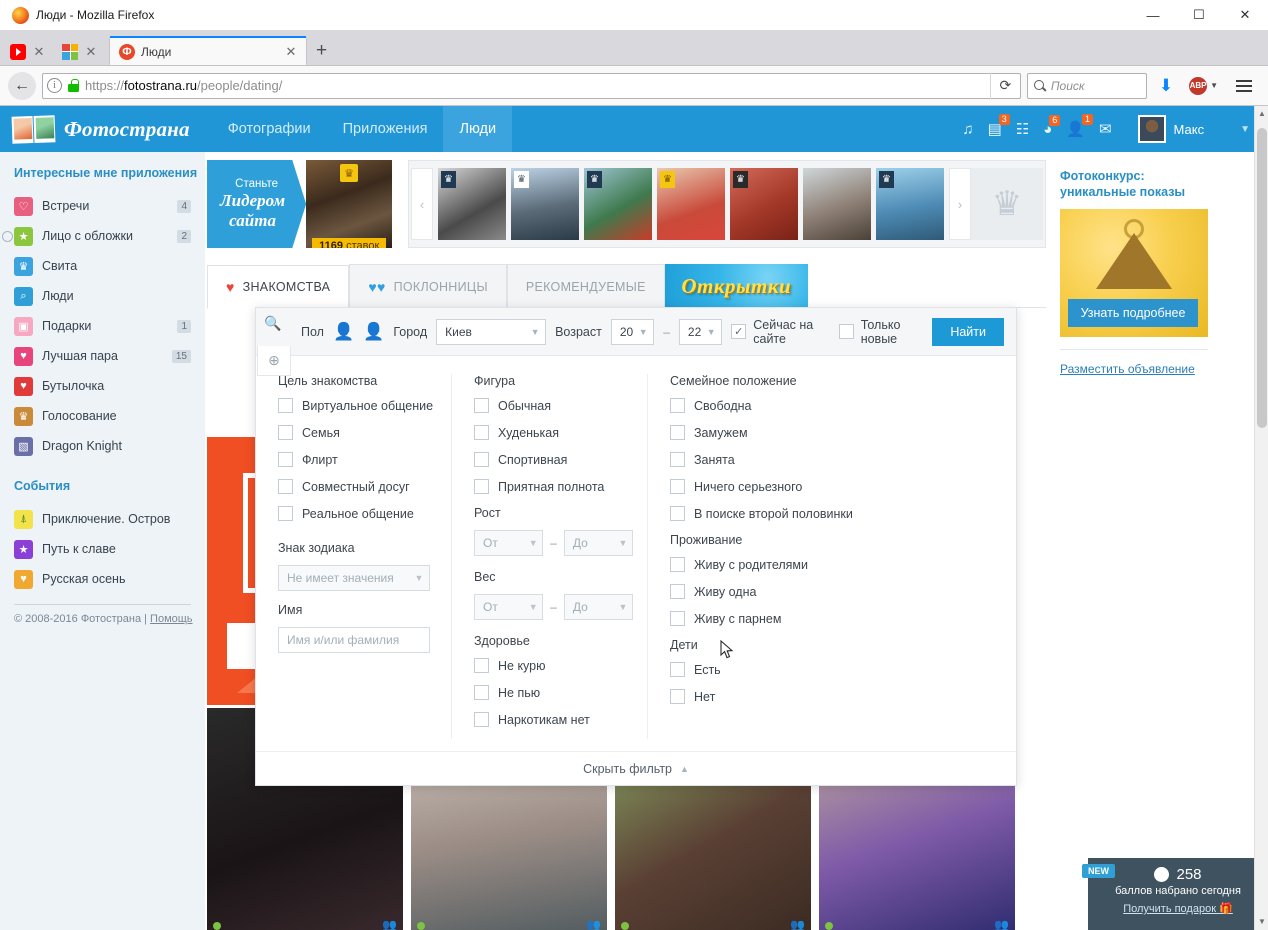 This screenshot has width=1268, height=930. Describe the element at coordinates (33, 129) in the screenshot. I see `fotostrana-logo-icon` at that location.